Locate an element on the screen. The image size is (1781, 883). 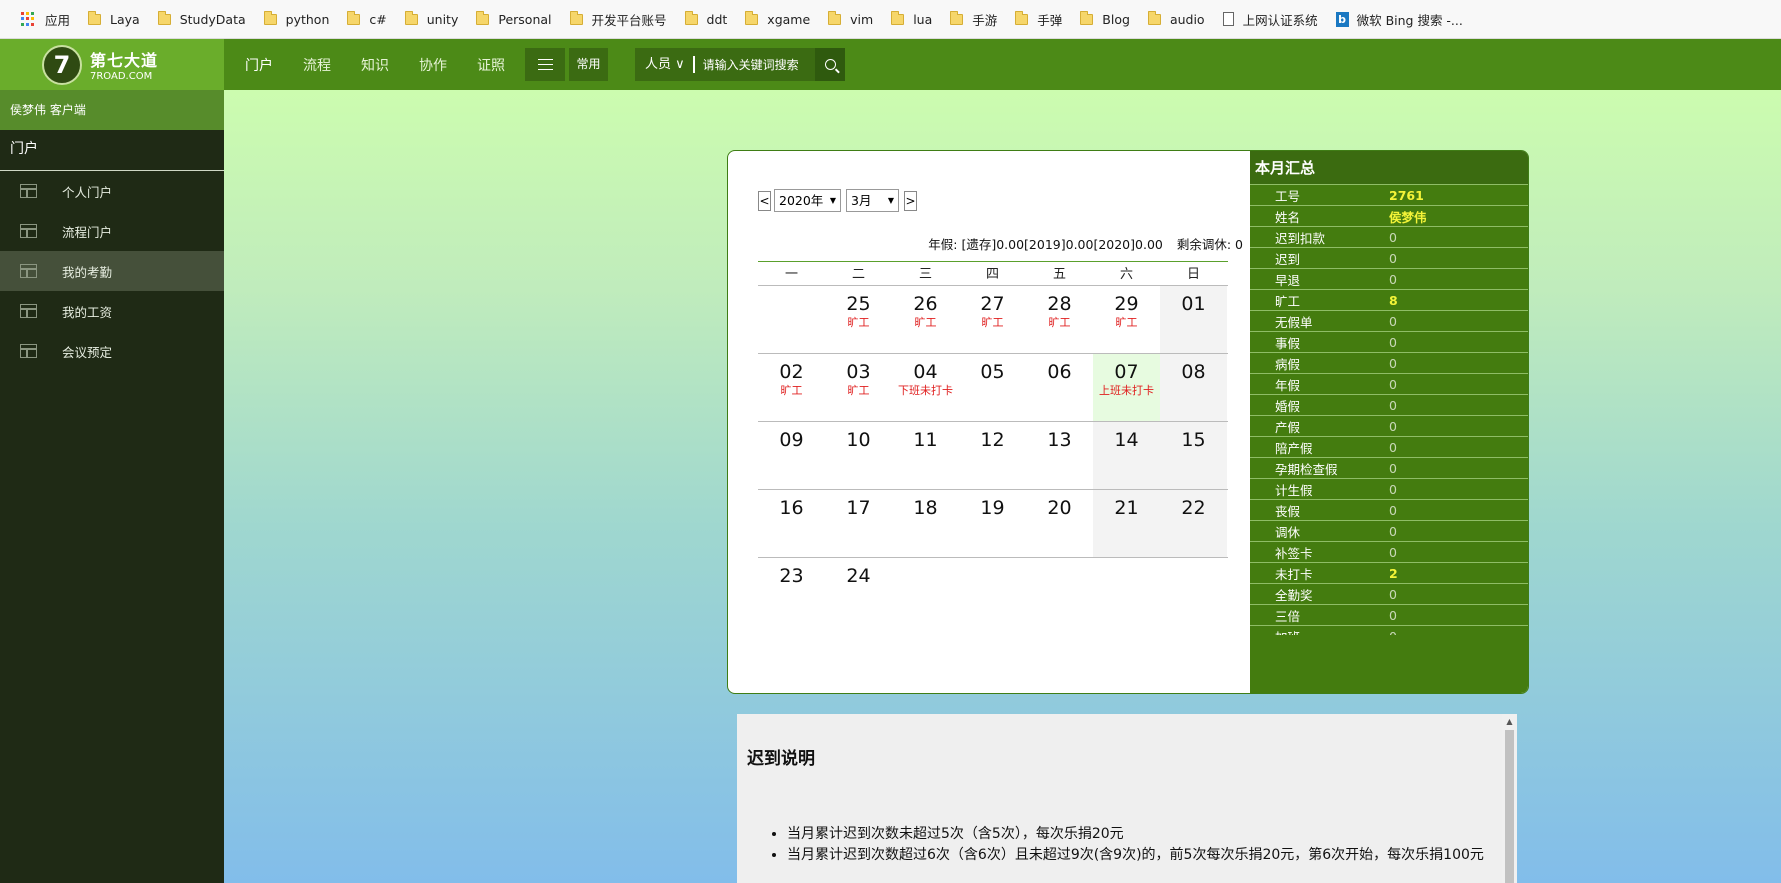
bookmark-item: python is located at coordinates (297, 19).